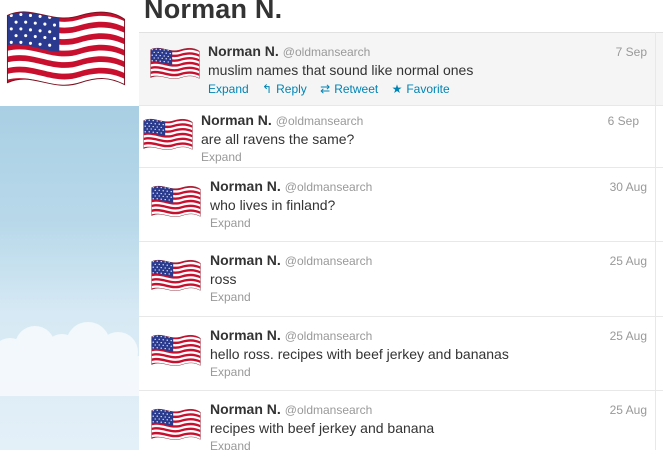 The height and width of the screenshot is (450, 663). Describe the element at coordinates (322, 428) in the screenshot. I see `tweet-text: recipes with beef jerkey and banana` at that location.